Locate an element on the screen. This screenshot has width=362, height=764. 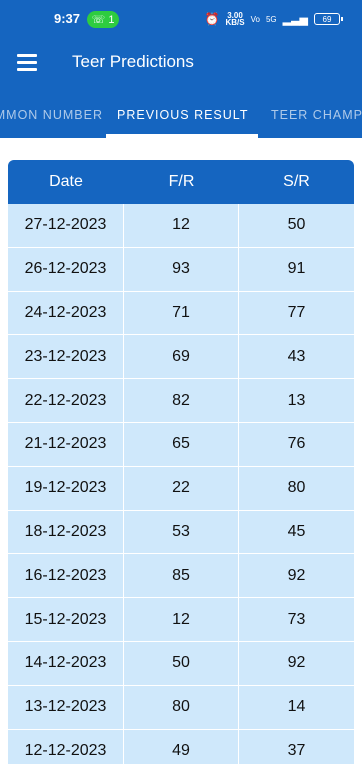
cell-date: 27-12-2023 is located at coordinates (66, 225).